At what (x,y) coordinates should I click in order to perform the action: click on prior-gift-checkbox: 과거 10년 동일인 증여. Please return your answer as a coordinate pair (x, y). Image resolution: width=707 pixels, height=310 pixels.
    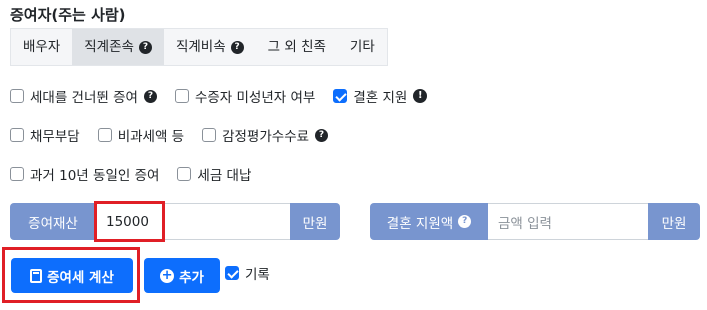
    Looking at the image, I should click on (84, 174).